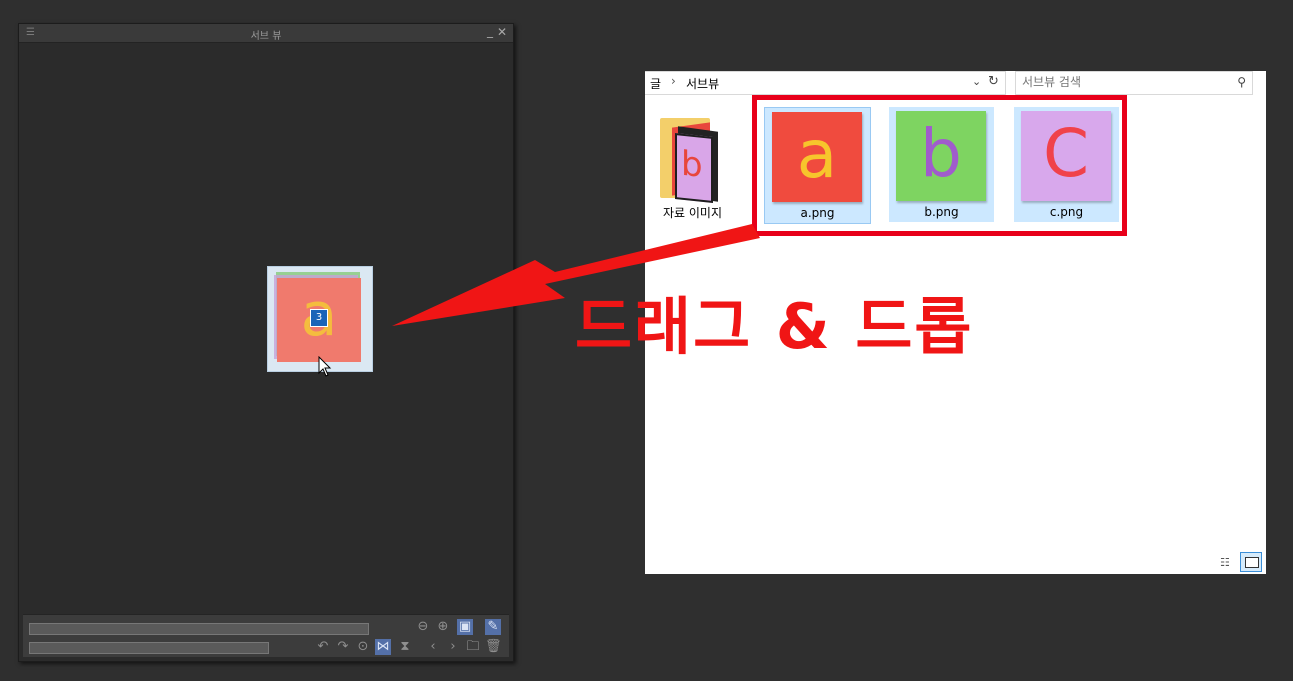 The width and height of the screenshot is (1293, 681). I want to click on details-view-icon: ☷, so click(1228, 563).